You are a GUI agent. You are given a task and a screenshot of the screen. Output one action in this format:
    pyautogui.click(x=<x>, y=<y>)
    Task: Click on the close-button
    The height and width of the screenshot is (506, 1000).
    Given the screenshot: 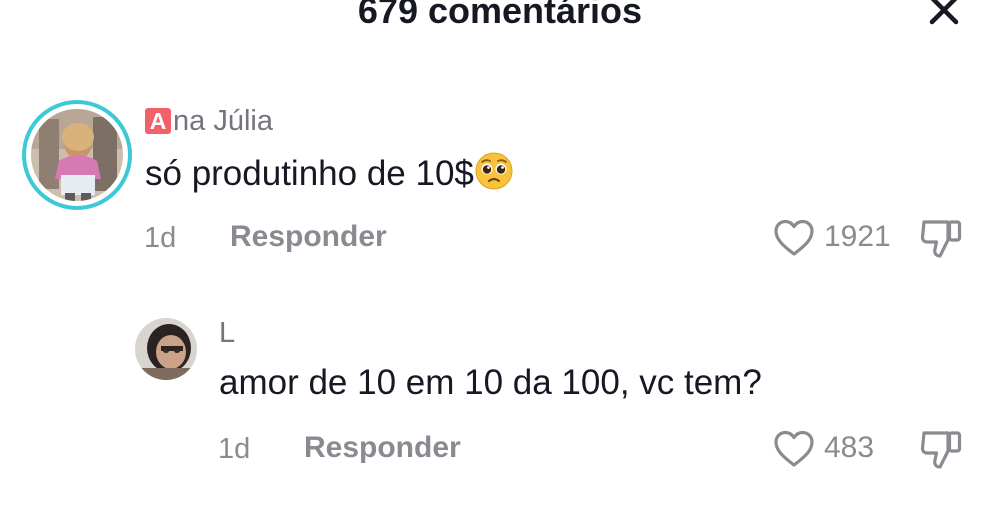 What is the action you would take?
    pyautogui.click(x=944, y=18)
    